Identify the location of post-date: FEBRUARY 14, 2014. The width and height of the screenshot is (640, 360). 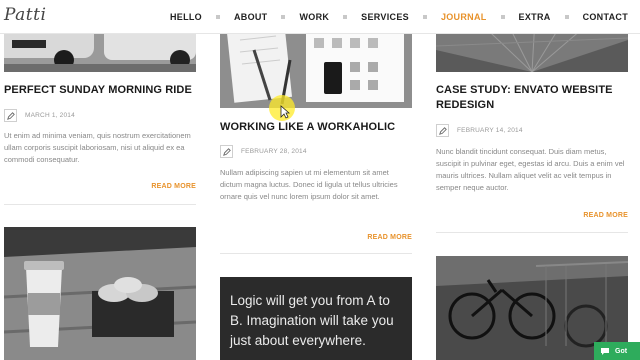
(490, 130).